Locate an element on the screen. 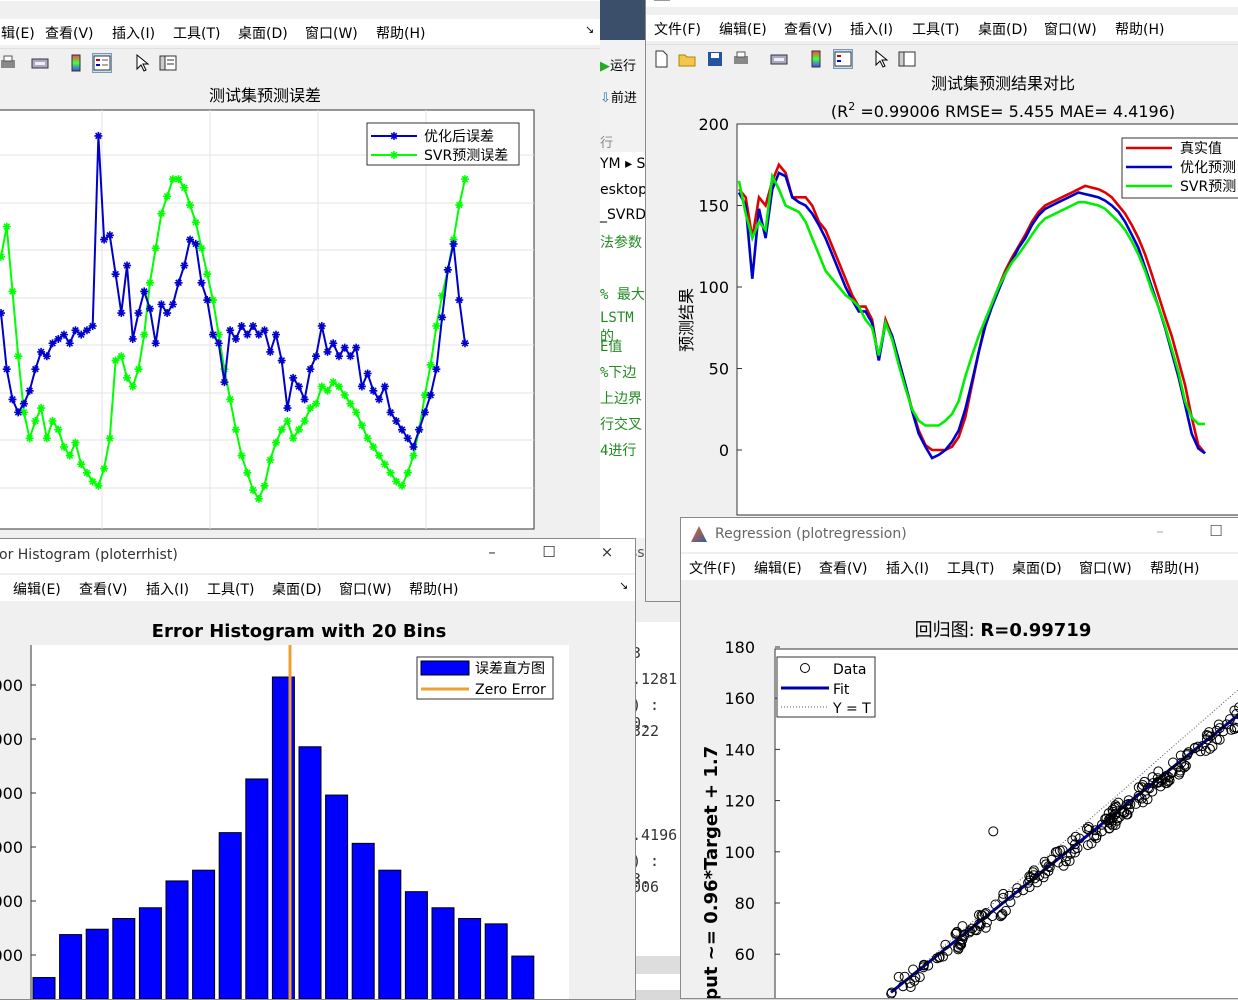  forward-button: ⇩前进 is located at coordinates (618, 96).